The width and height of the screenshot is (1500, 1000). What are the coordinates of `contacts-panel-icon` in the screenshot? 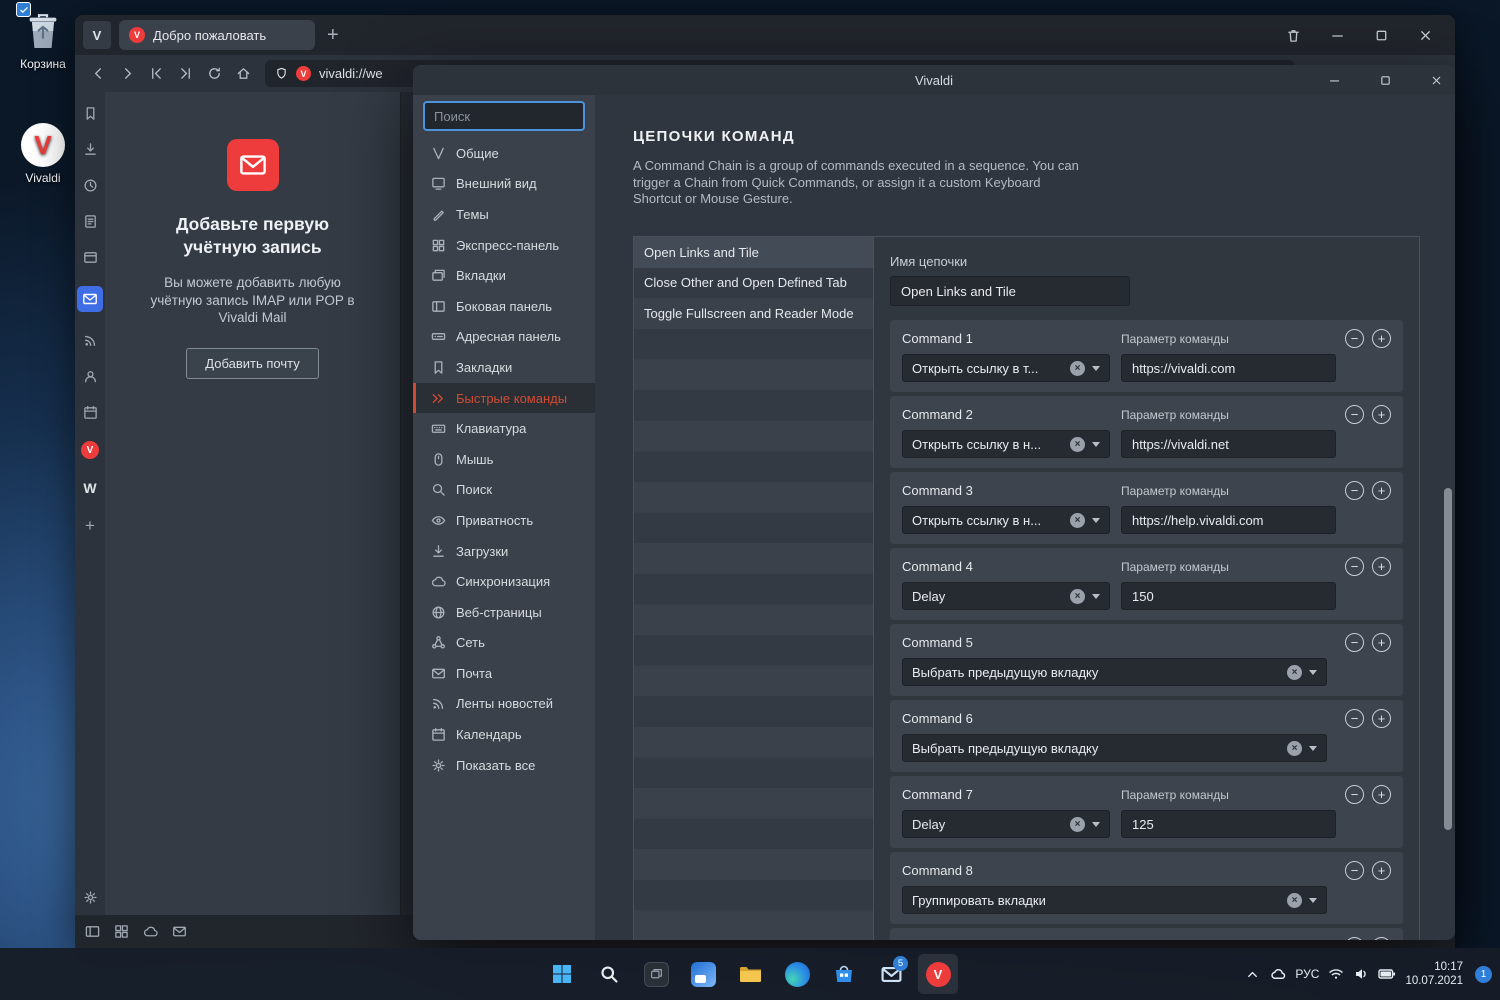 It's located at (90, 376).